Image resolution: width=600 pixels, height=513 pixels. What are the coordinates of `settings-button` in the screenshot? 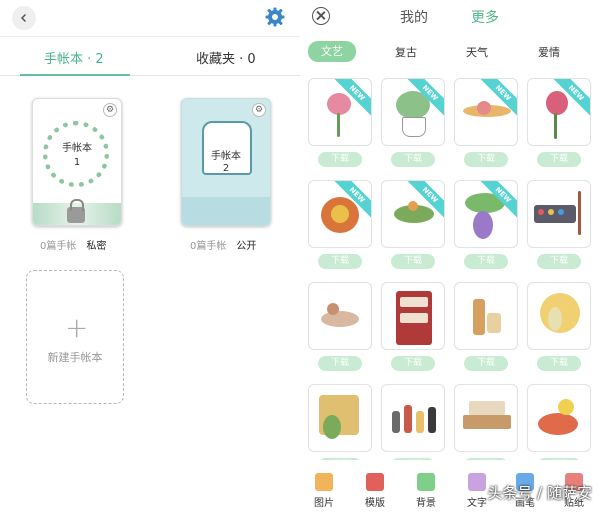 It's located at (275, 17).